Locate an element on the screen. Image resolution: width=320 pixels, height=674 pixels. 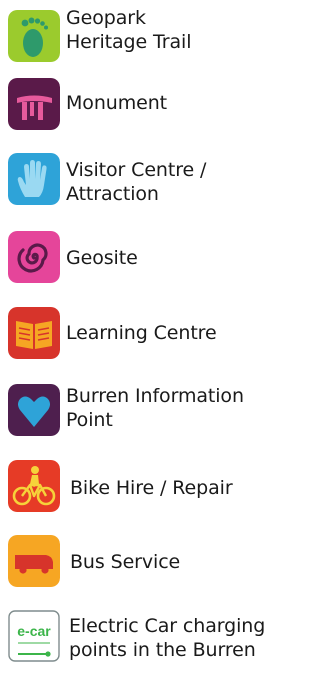
legend-label: Burren Information Point is located at coordinates (155, 408).